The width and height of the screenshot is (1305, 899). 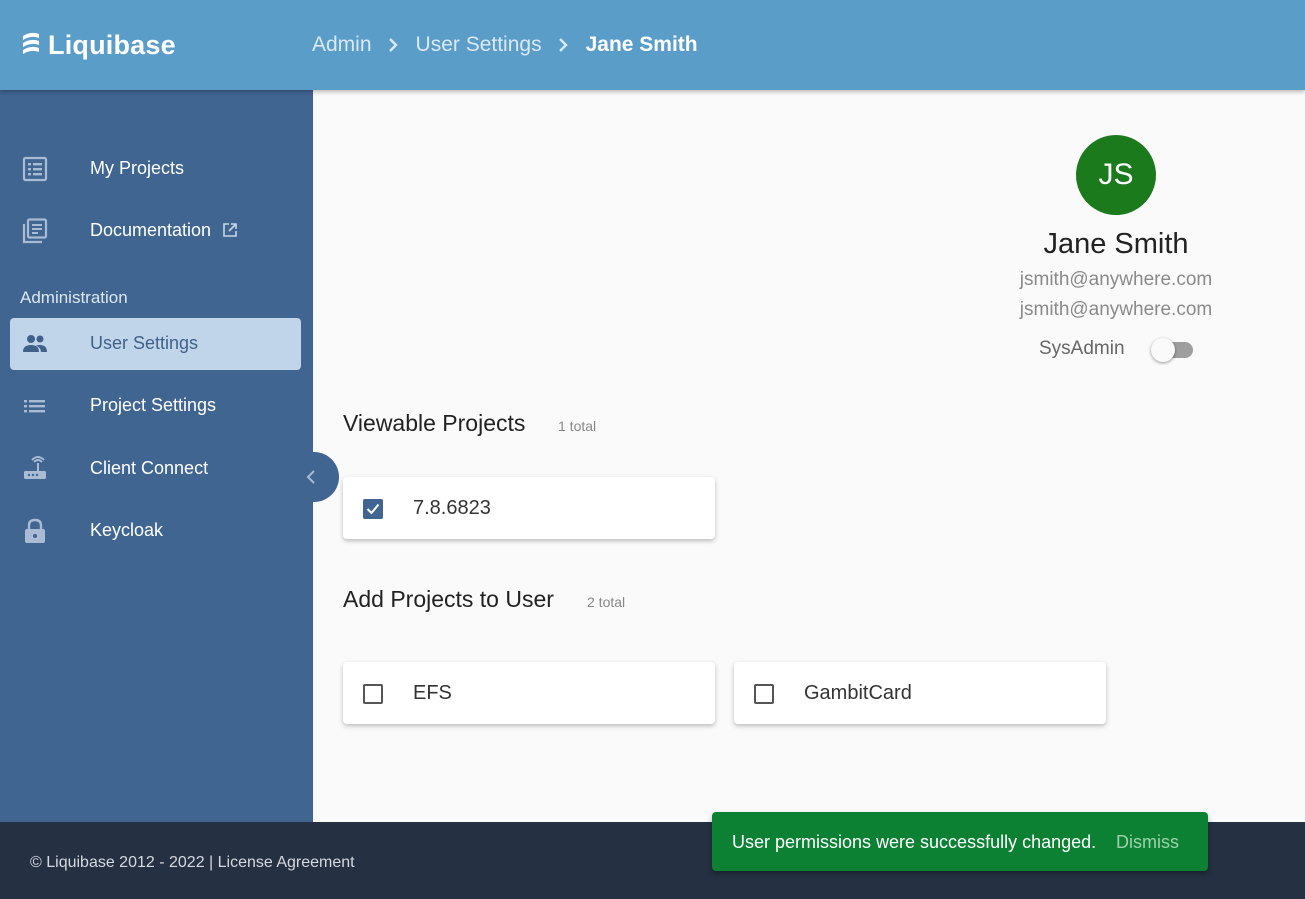 I want to click on breadcrumb-admin: Admin, so click(x=342, y=45).